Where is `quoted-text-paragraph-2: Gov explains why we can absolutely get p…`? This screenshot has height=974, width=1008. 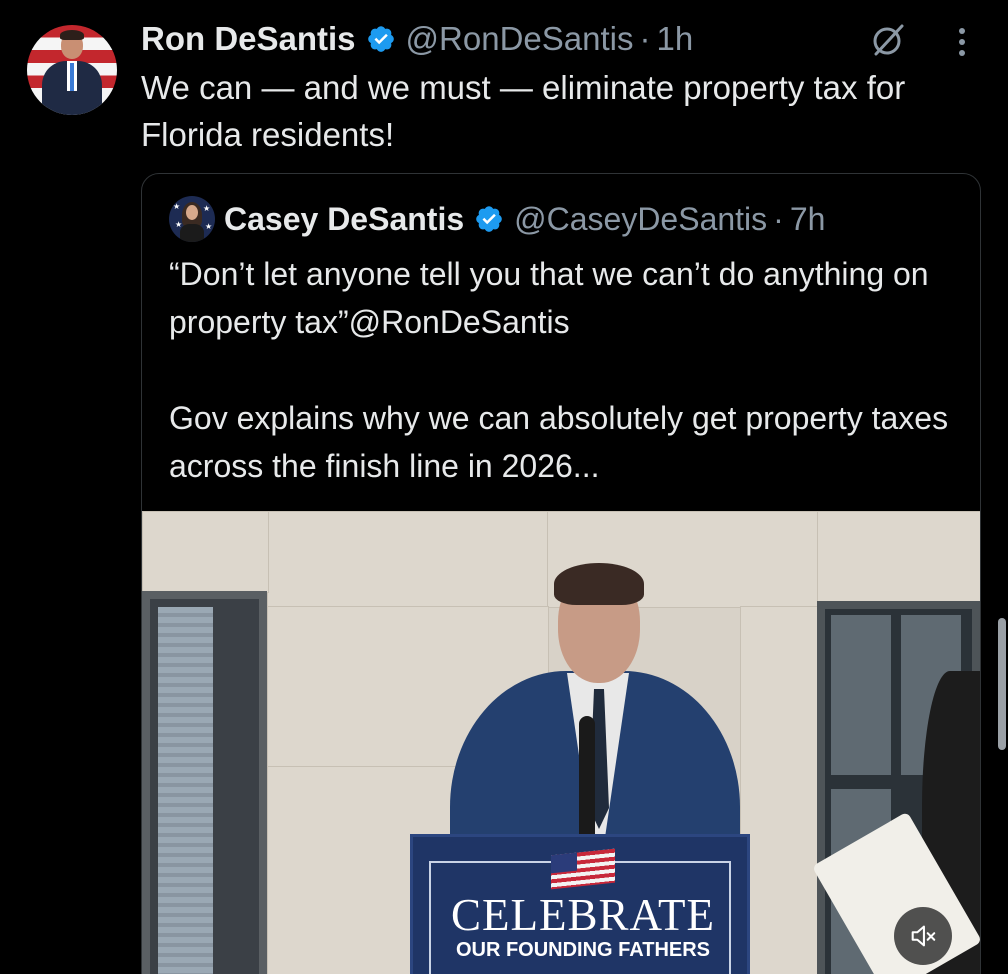
quoted-text-paragraph-2: Gov explains why we can absolutely get p… is located at coordinates (559, 442).